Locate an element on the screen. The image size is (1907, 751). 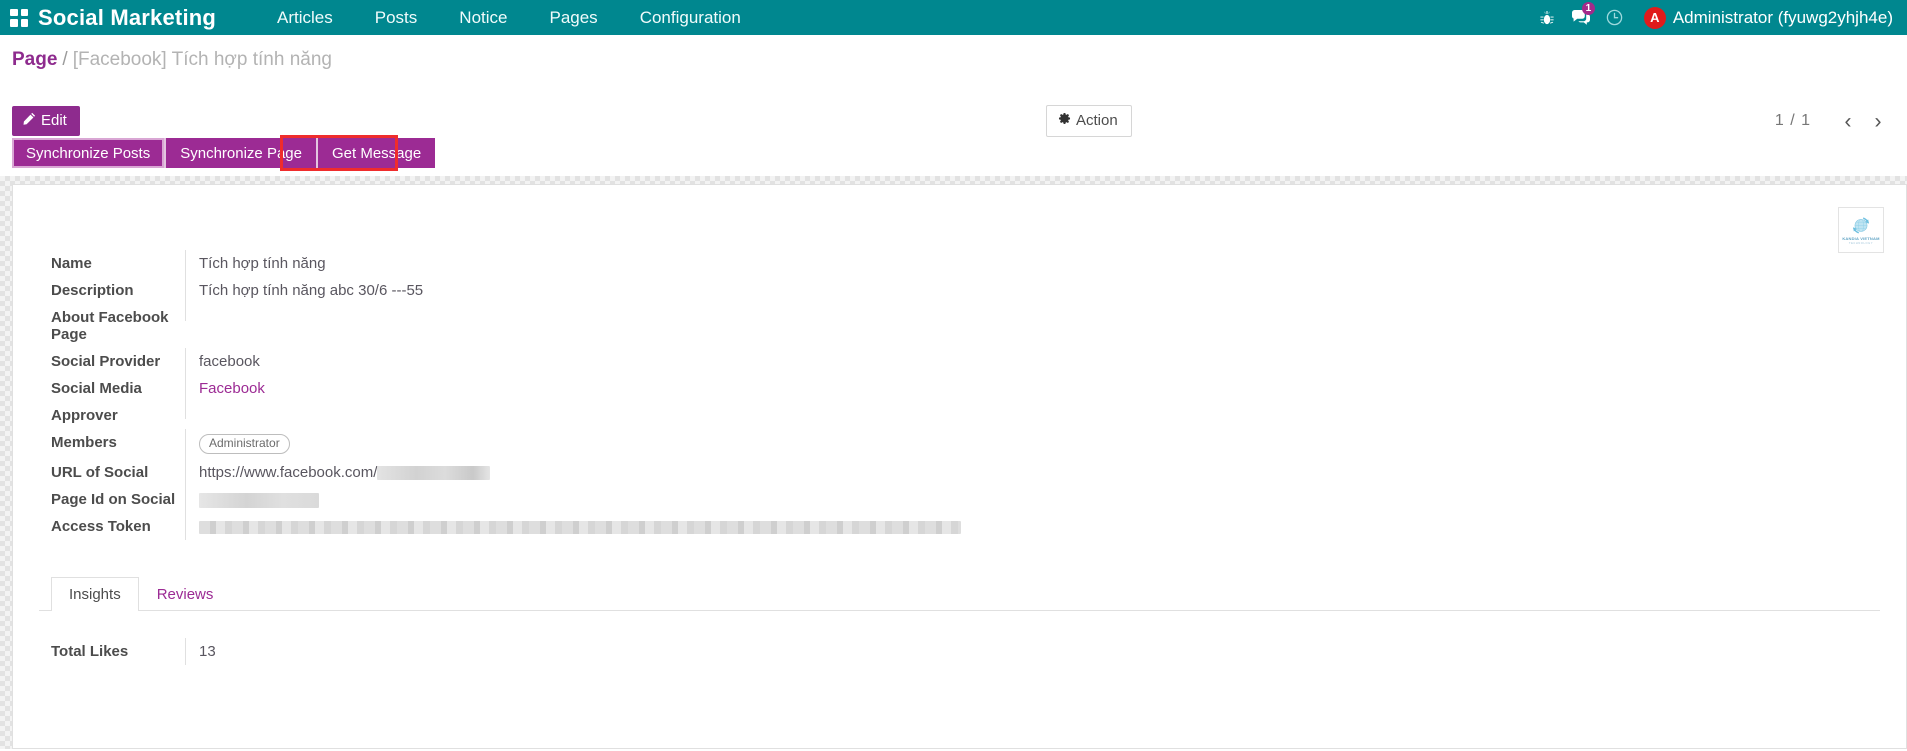
gear-icon is located at coordinates (1064, 120).